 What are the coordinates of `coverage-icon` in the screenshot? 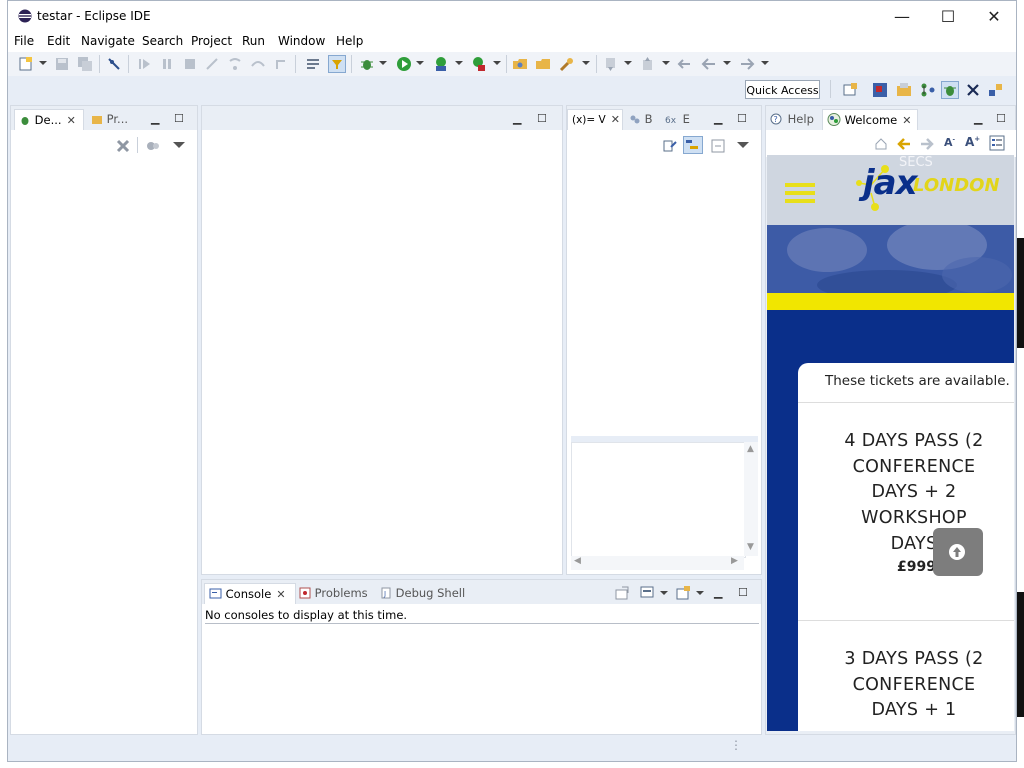 It's located at (441, 64).